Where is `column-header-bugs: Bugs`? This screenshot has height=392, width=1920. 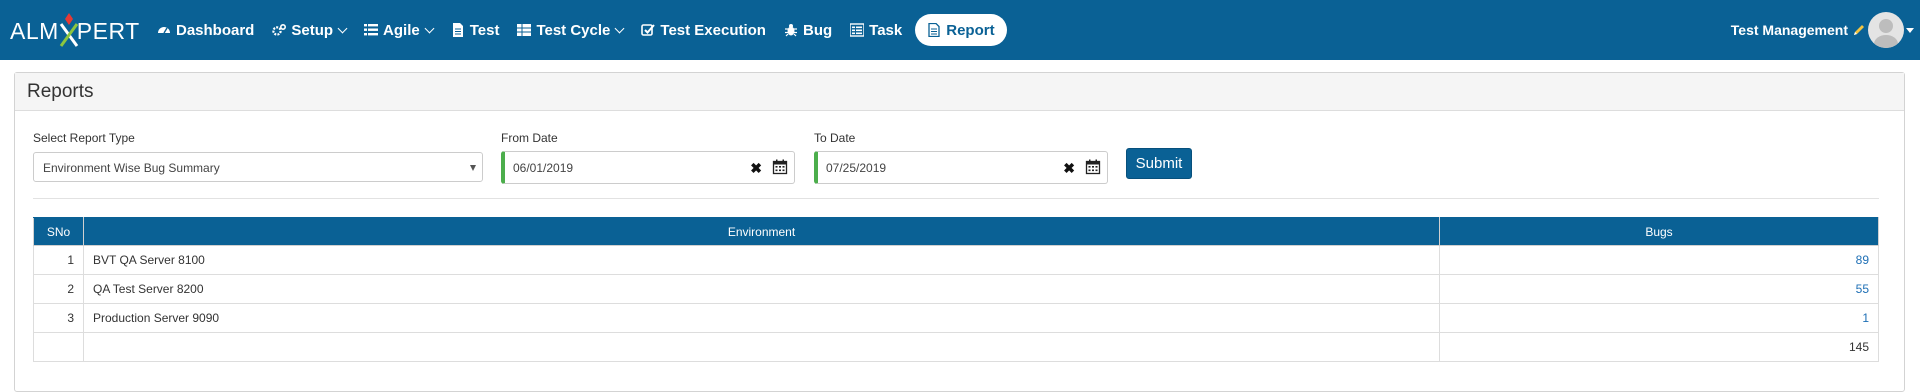
column-header-bugs: Bugs is located at coordinates (1659, 231).